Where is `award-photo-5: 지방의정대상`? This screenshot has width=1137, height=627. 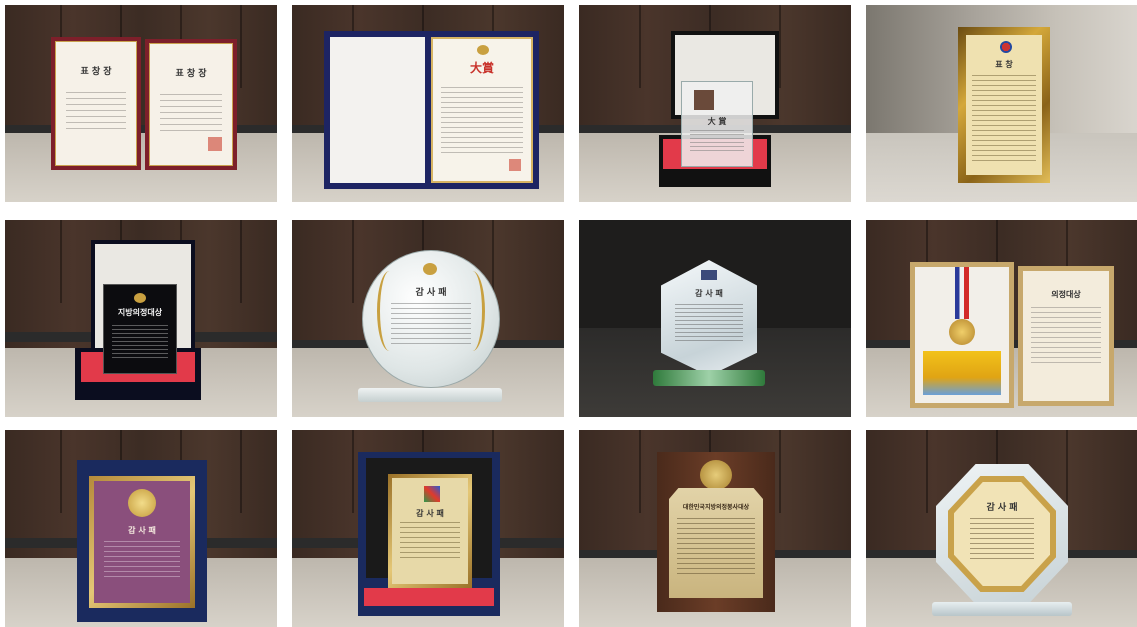 award-photo-5: 지방의정대상 is located at coordinates (141, 318).